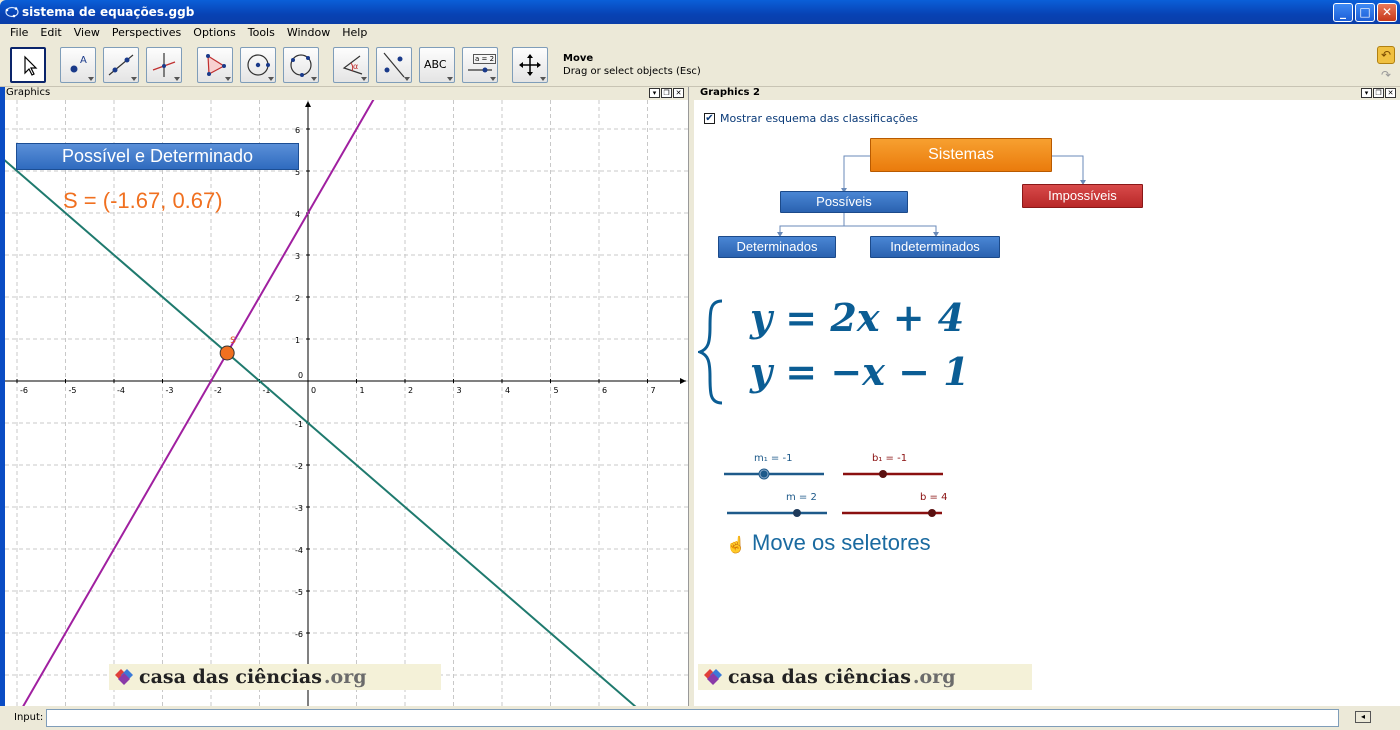 Image resolution: width=1400 pixels, height=730 pixels. Describe the element at coordinates (730, 92) in the screenshot. I see `graphics2-panel-title: Graphics 2` at that location.